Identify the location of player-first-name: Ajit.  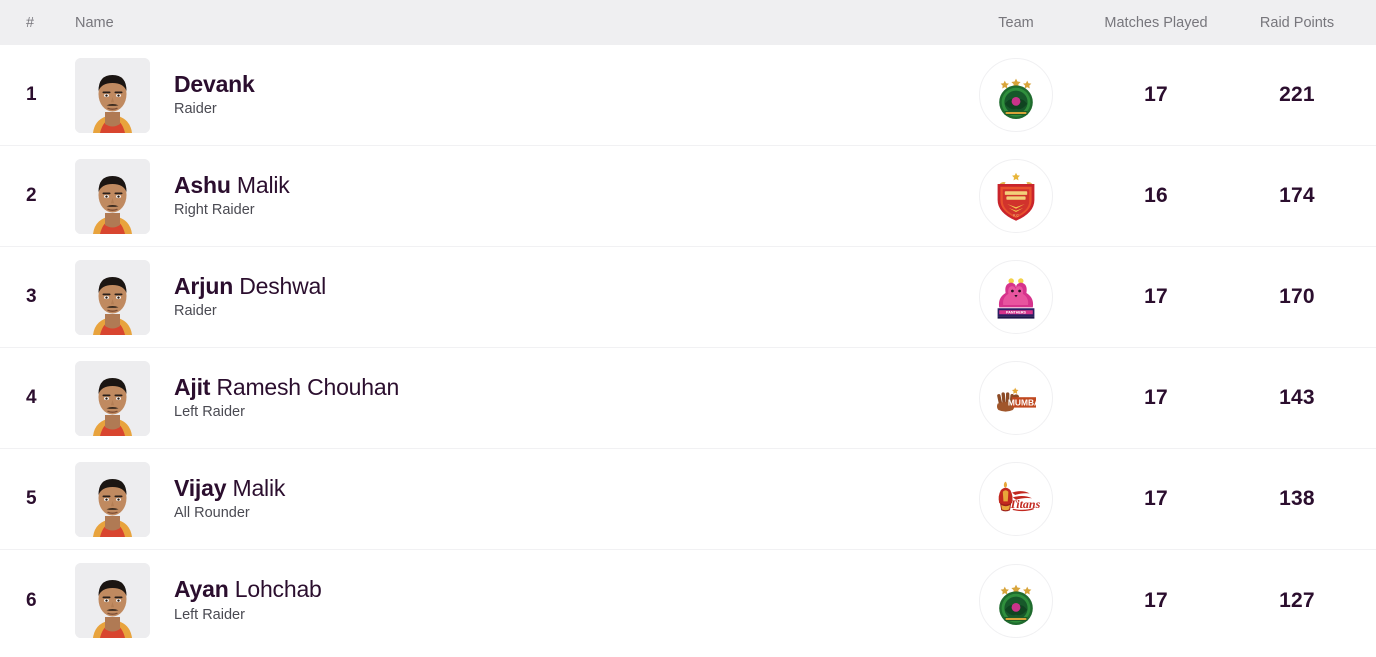
(192, 386).